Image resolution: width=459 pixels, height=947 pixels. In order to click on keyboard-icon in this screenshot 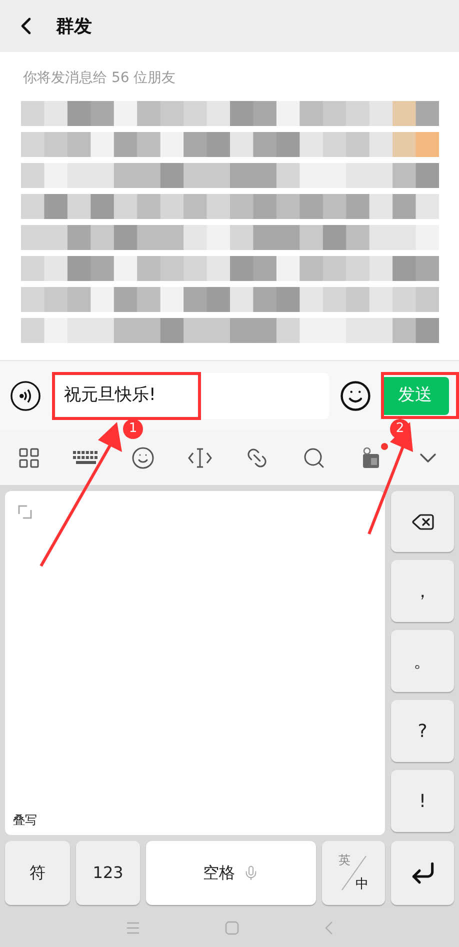, I will do `click(85, 457)`.